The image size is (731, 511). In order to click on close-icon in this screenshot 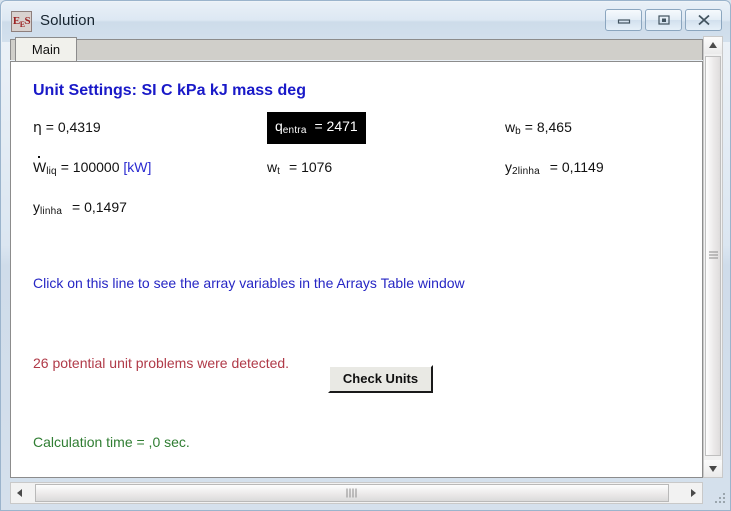, I will do `click(703, 20)`.